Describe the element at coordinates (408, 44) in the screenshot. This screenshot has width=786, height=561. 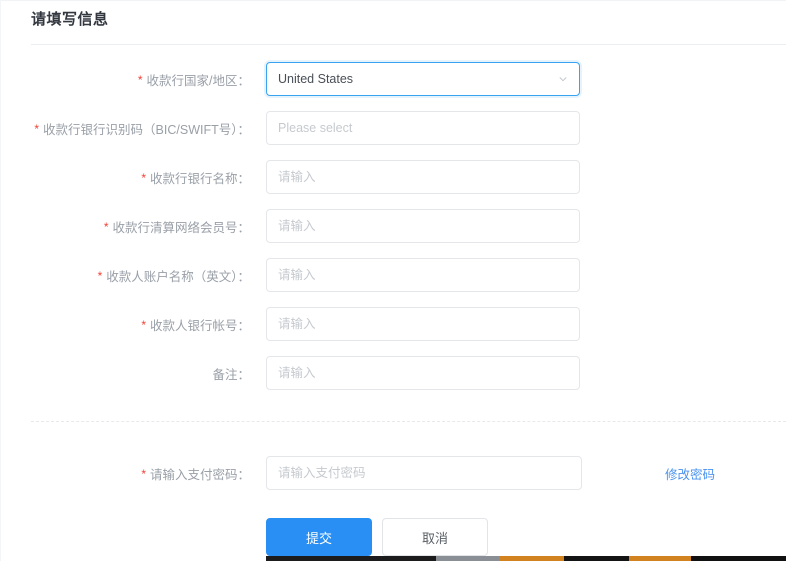
I see `header-divider` at that location.